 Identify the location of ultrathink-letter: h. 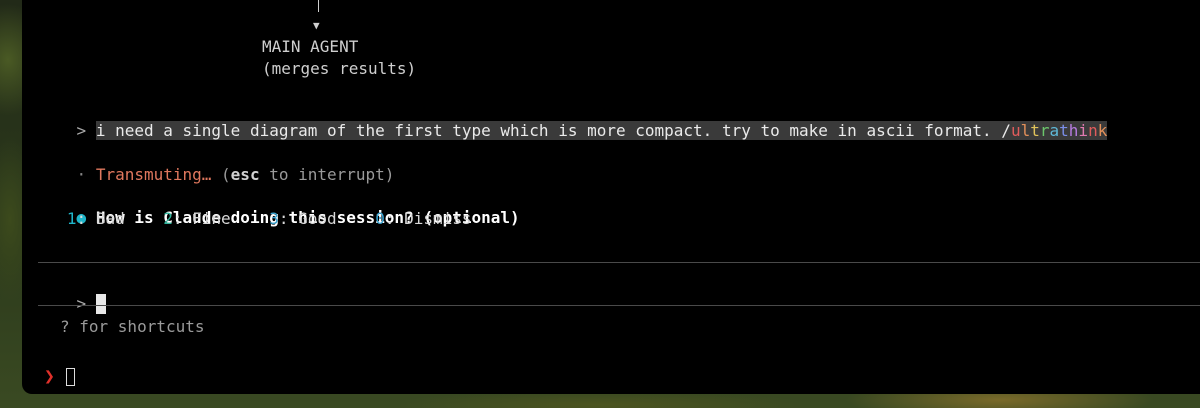
(1073, 130).